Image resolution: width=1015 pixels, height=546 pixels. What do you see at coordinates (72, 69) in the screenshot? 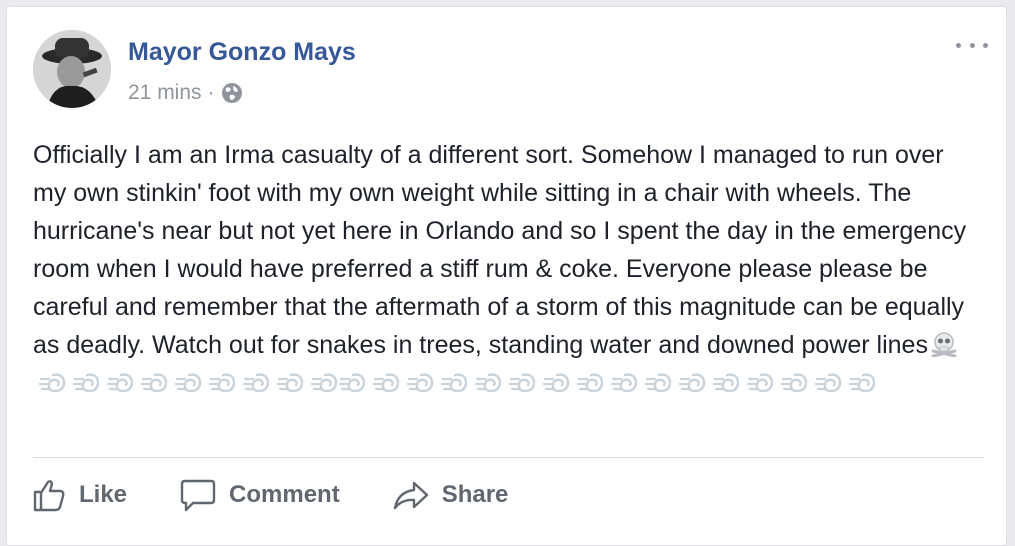
I see `avatar` at bounding box center [72, 69].